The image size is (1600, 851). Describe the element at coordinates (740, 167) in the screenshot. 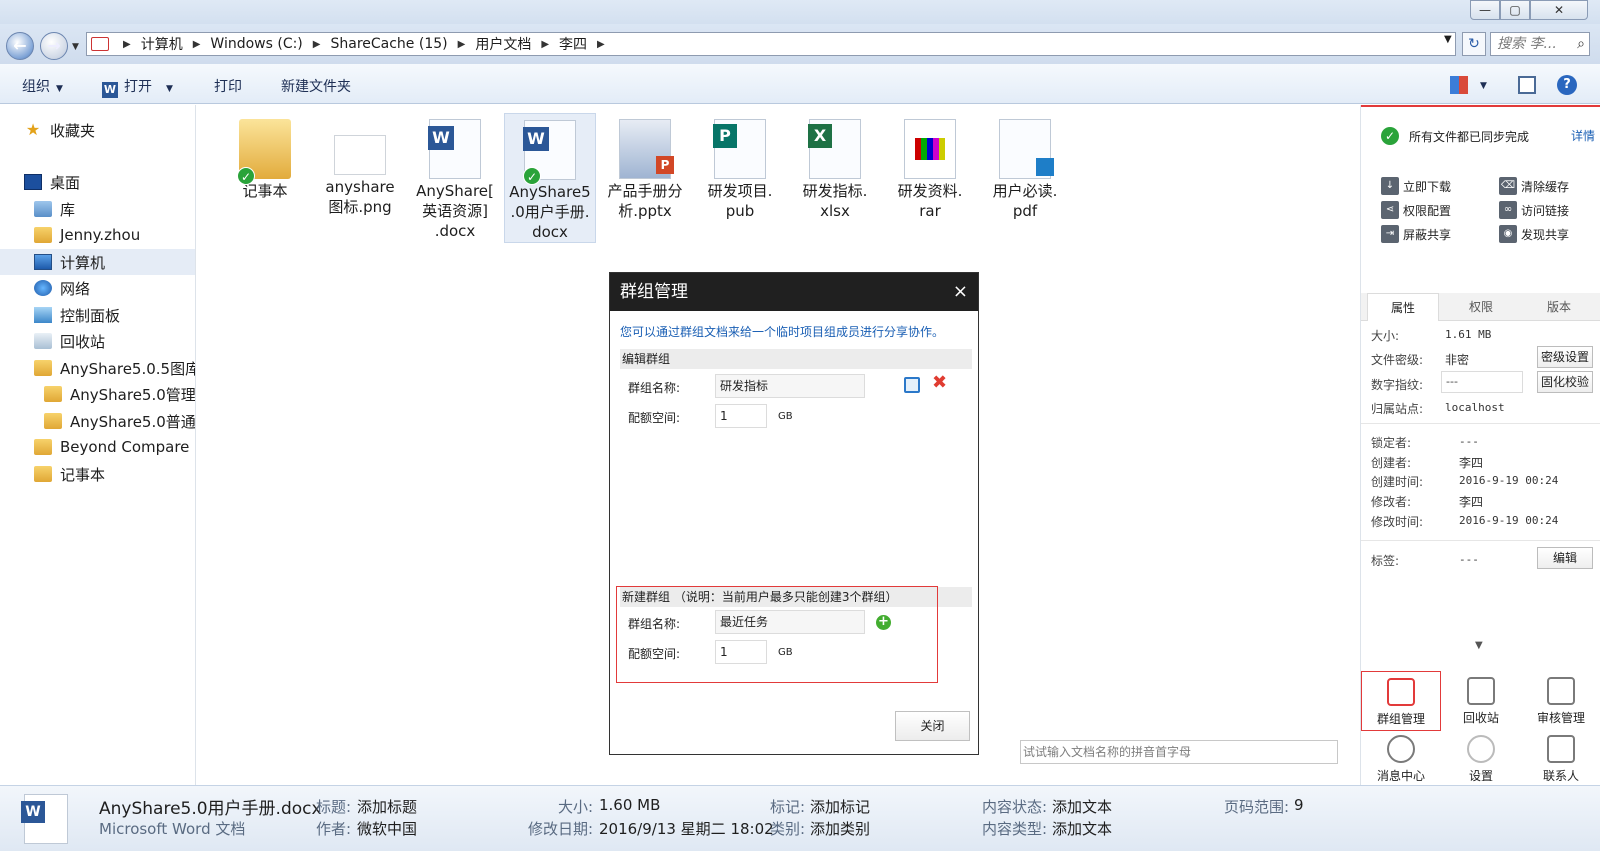

I see `file-item: 研发项目. pub` at that location.